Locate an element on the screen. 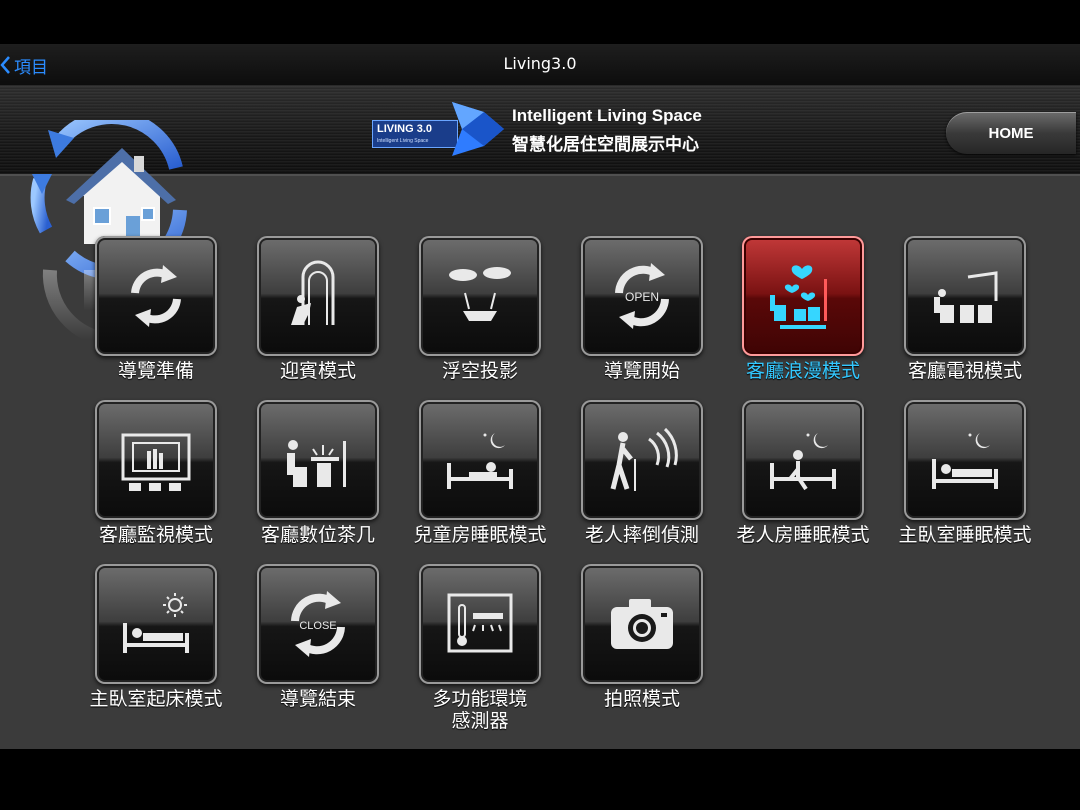 The height and width of the screenshot is (810, 1080). elder-bed-moon-icon is located at coordinates (803, 462).